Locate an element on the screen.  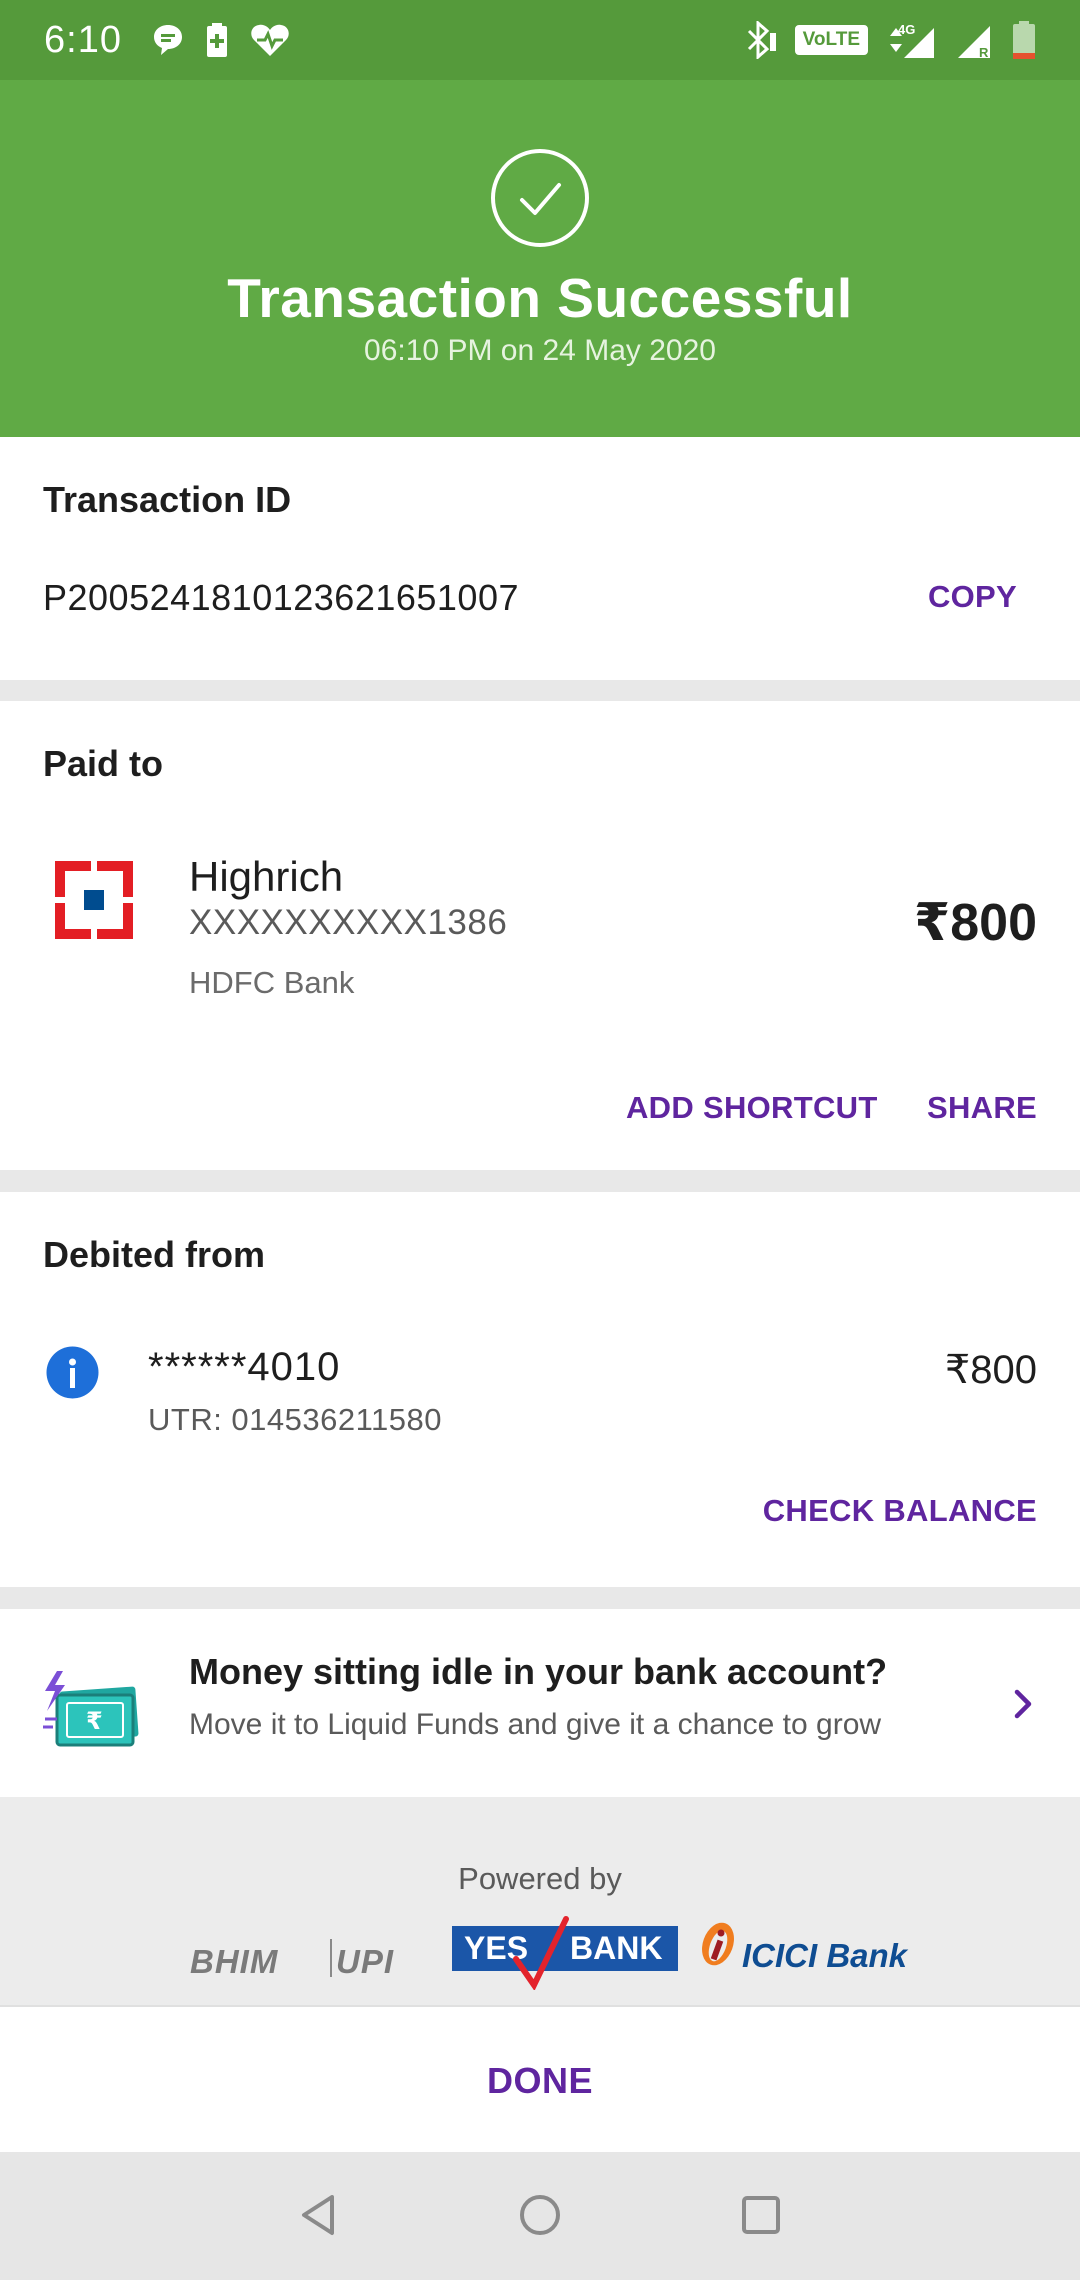
yes-bank-logo-text: BANK is located at coordinates (616, 1948).